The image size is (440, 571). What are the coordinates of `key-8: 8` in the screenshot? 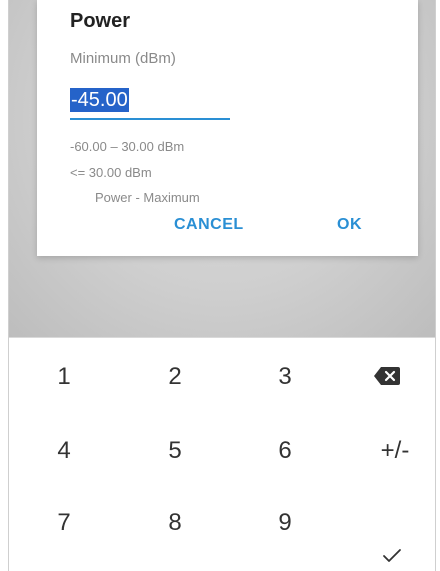 It's located at (175, 523).